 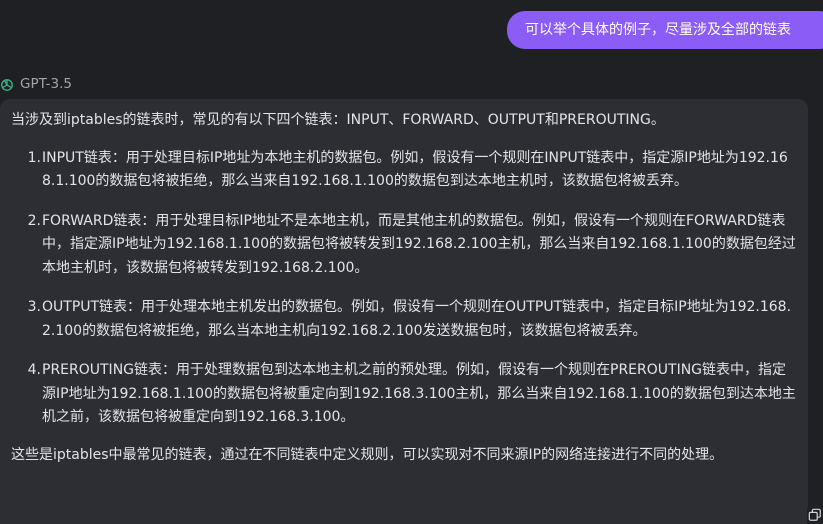 I want to click on openai-logo-icon, so click(x=7, y=84).